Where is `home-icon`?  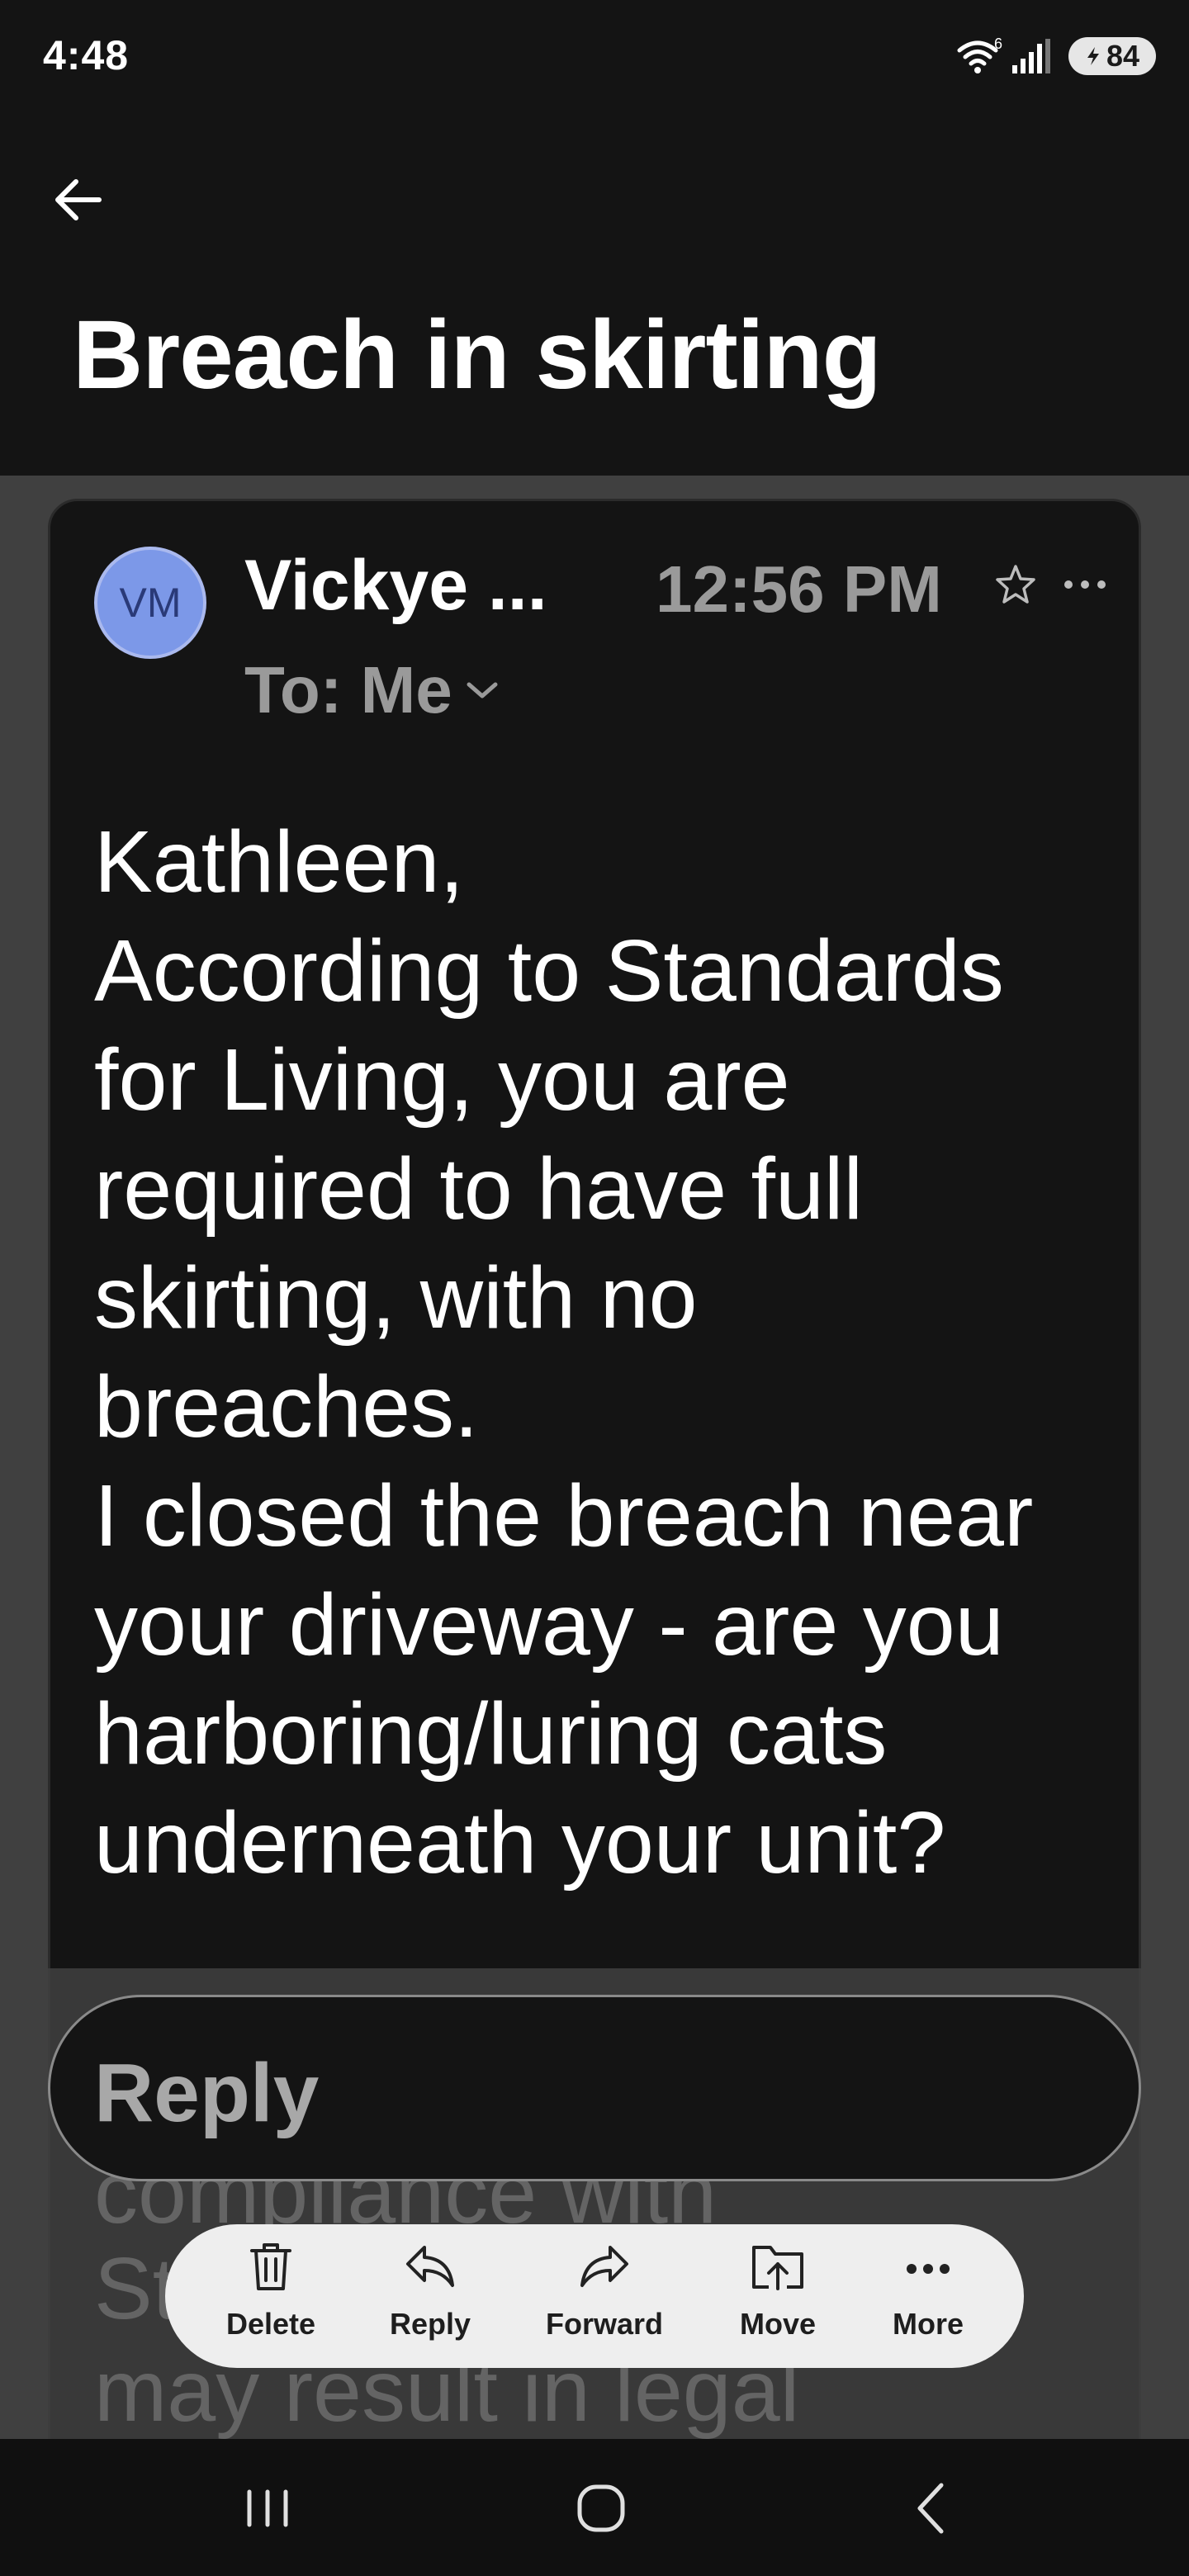 home-icon is located at coordinates (601, 2508).